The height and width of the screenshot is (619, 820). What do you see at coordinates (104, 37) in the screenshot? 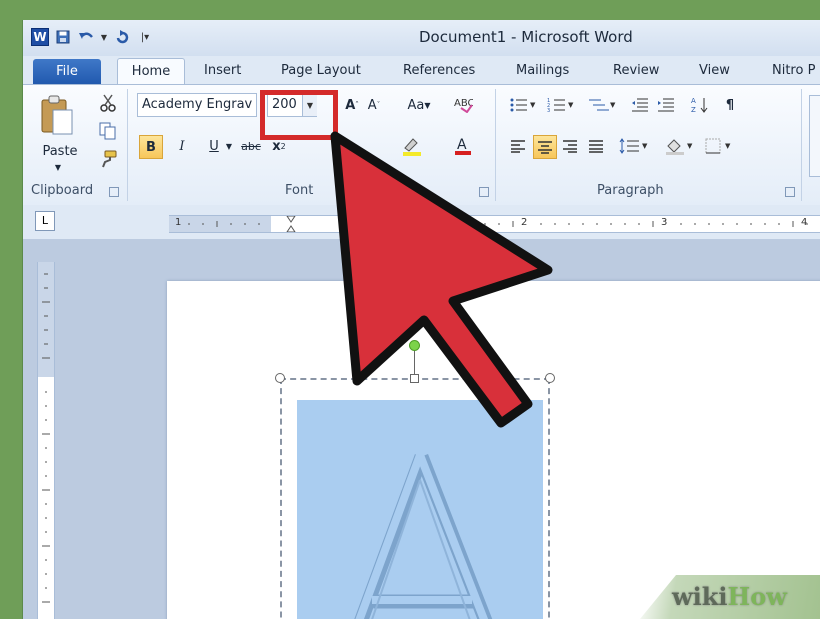
I see `undo-dropdown-icon: ▼` at bounding box center [104, 37].